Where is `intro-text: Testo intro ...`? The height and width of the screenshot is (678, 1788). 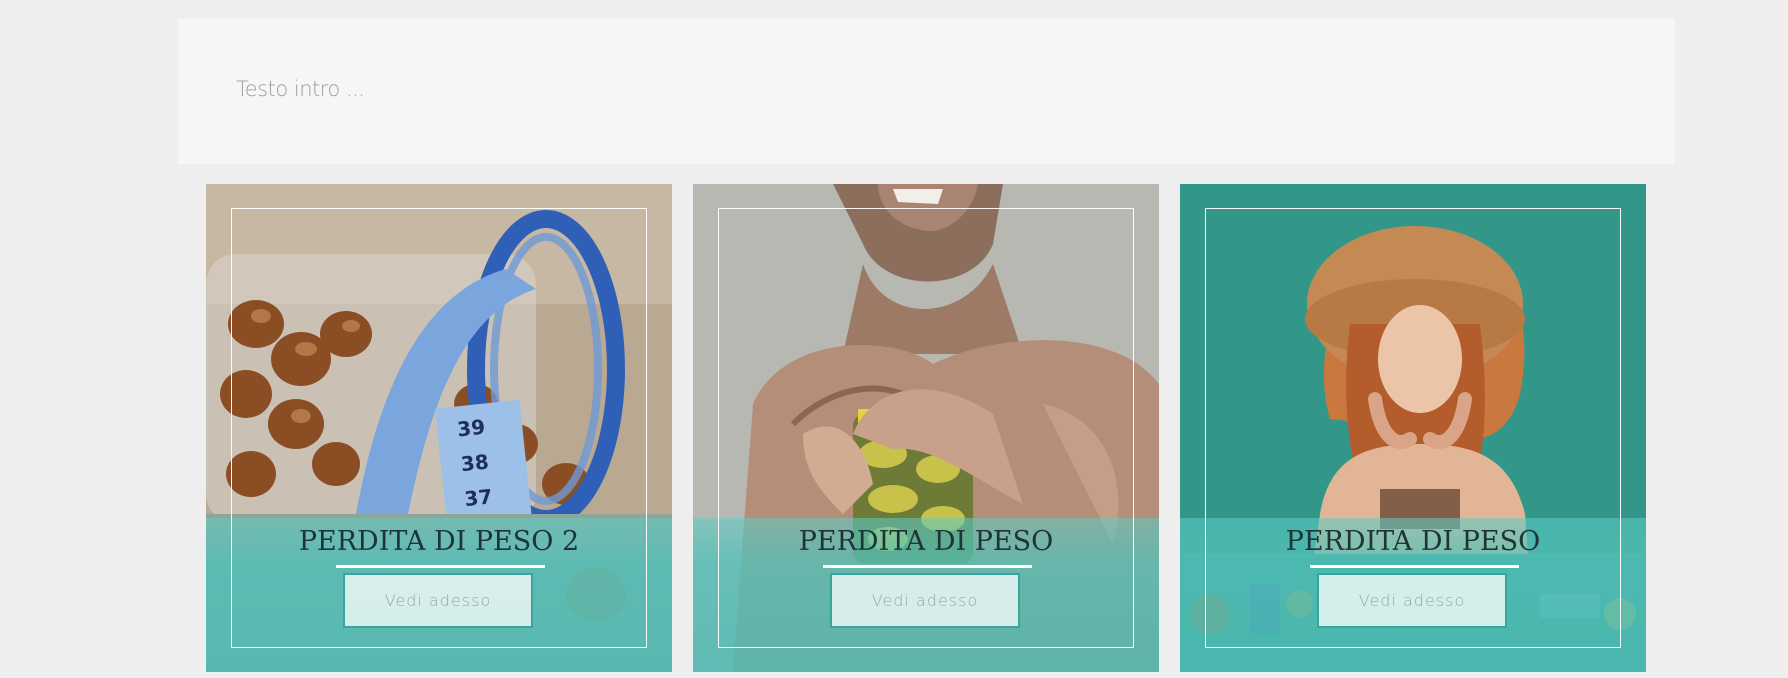
intro-text: Testo intro ... is located at coordinates (300, 89).